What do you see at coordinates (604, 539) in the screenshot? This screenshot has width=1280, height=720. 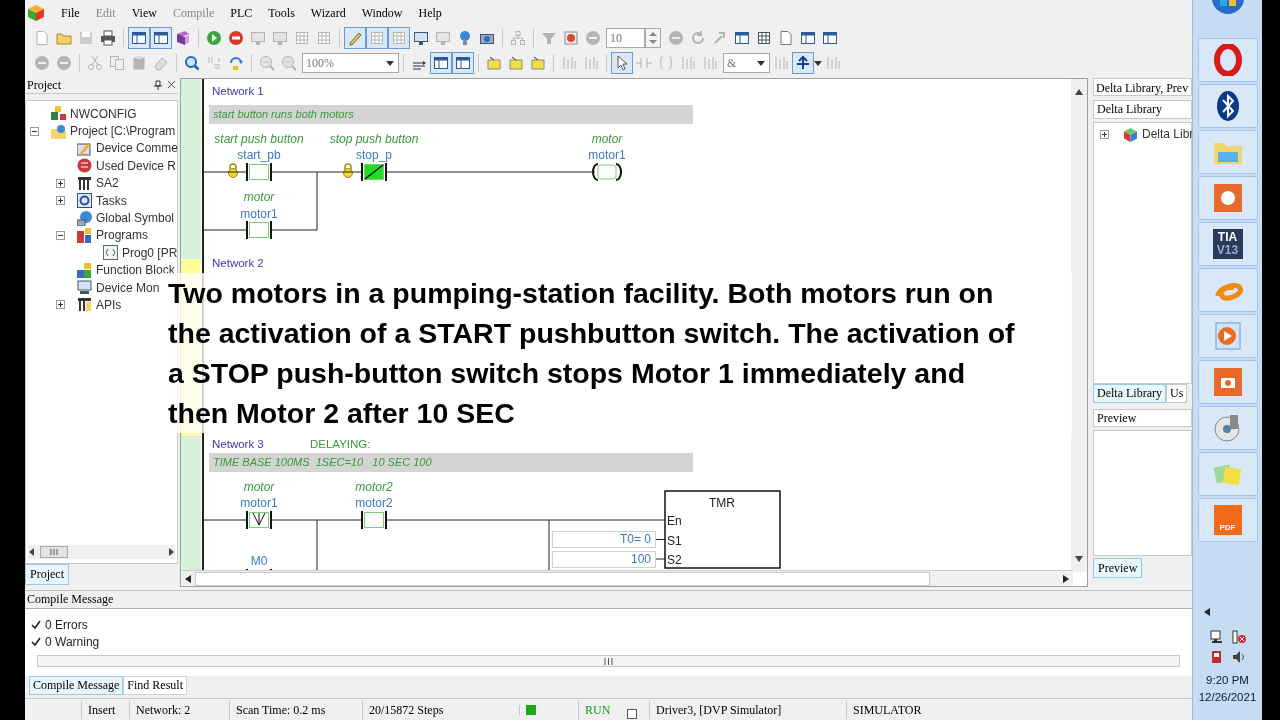 I see `operand-field: T0= 0` at bounding box center [604, 539].